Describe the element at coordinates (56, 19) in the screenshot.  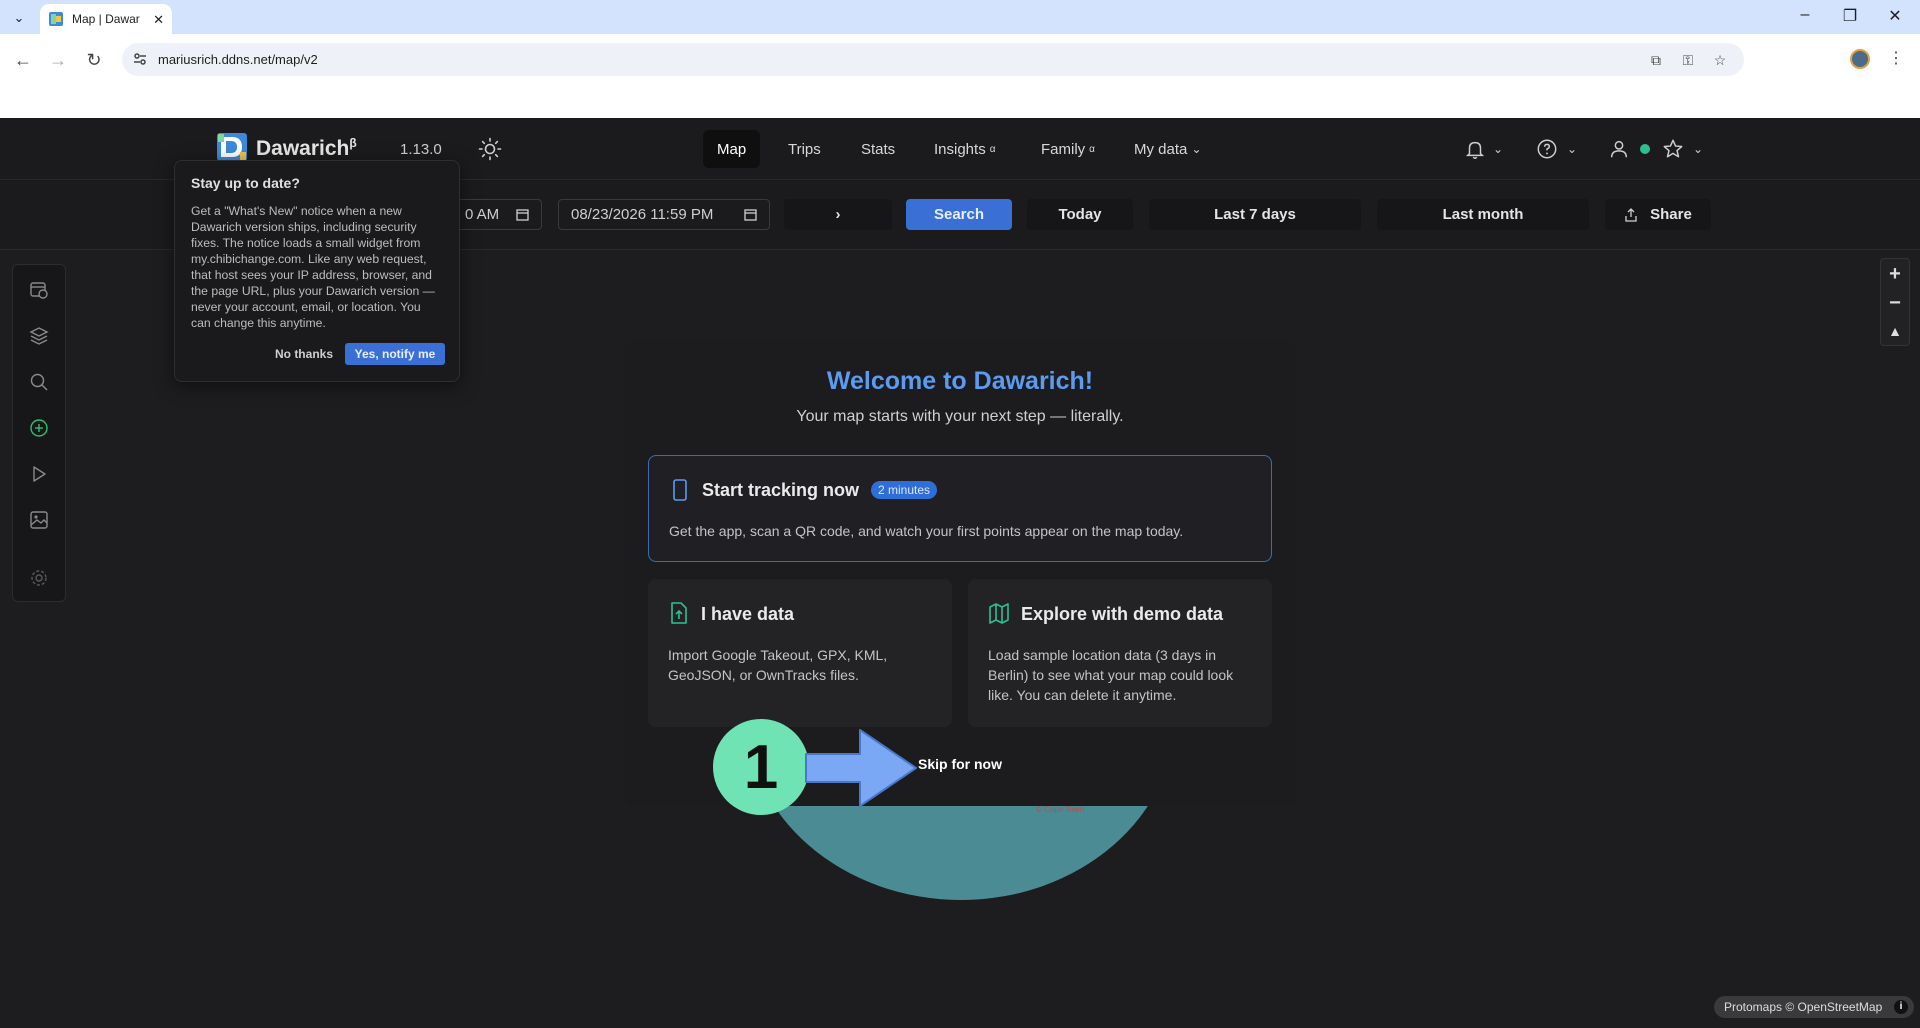
I see `dawarich-favicon-icon` at that location.